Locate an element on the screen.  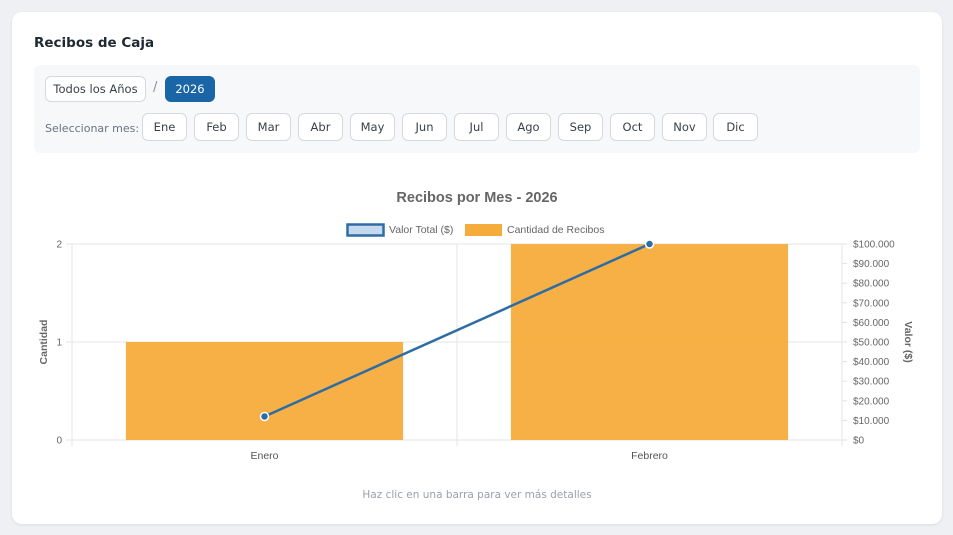
y-axis-title-left: Cantidad is located at coordinates (44, 342).